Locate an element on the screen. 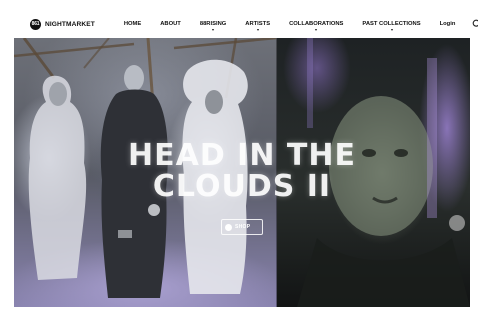 The image size is (478, 309). nav-item-label: ARTISTS is located at coordinates (258, 24).